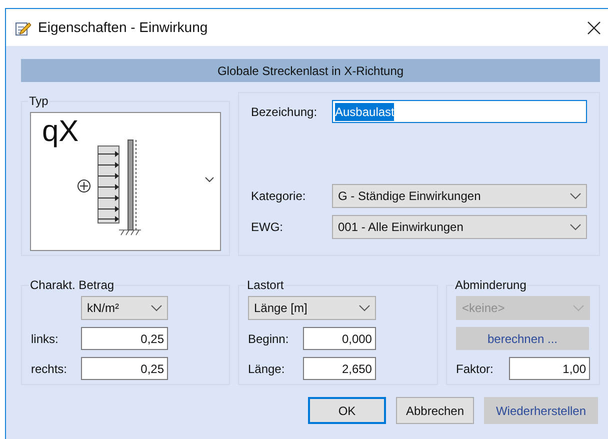 The image size is (608, 439). What do you see at coordinates (279, 196) in the screenshot?
I see `field-label: Kategorie:` at bounding box center [279, 196].